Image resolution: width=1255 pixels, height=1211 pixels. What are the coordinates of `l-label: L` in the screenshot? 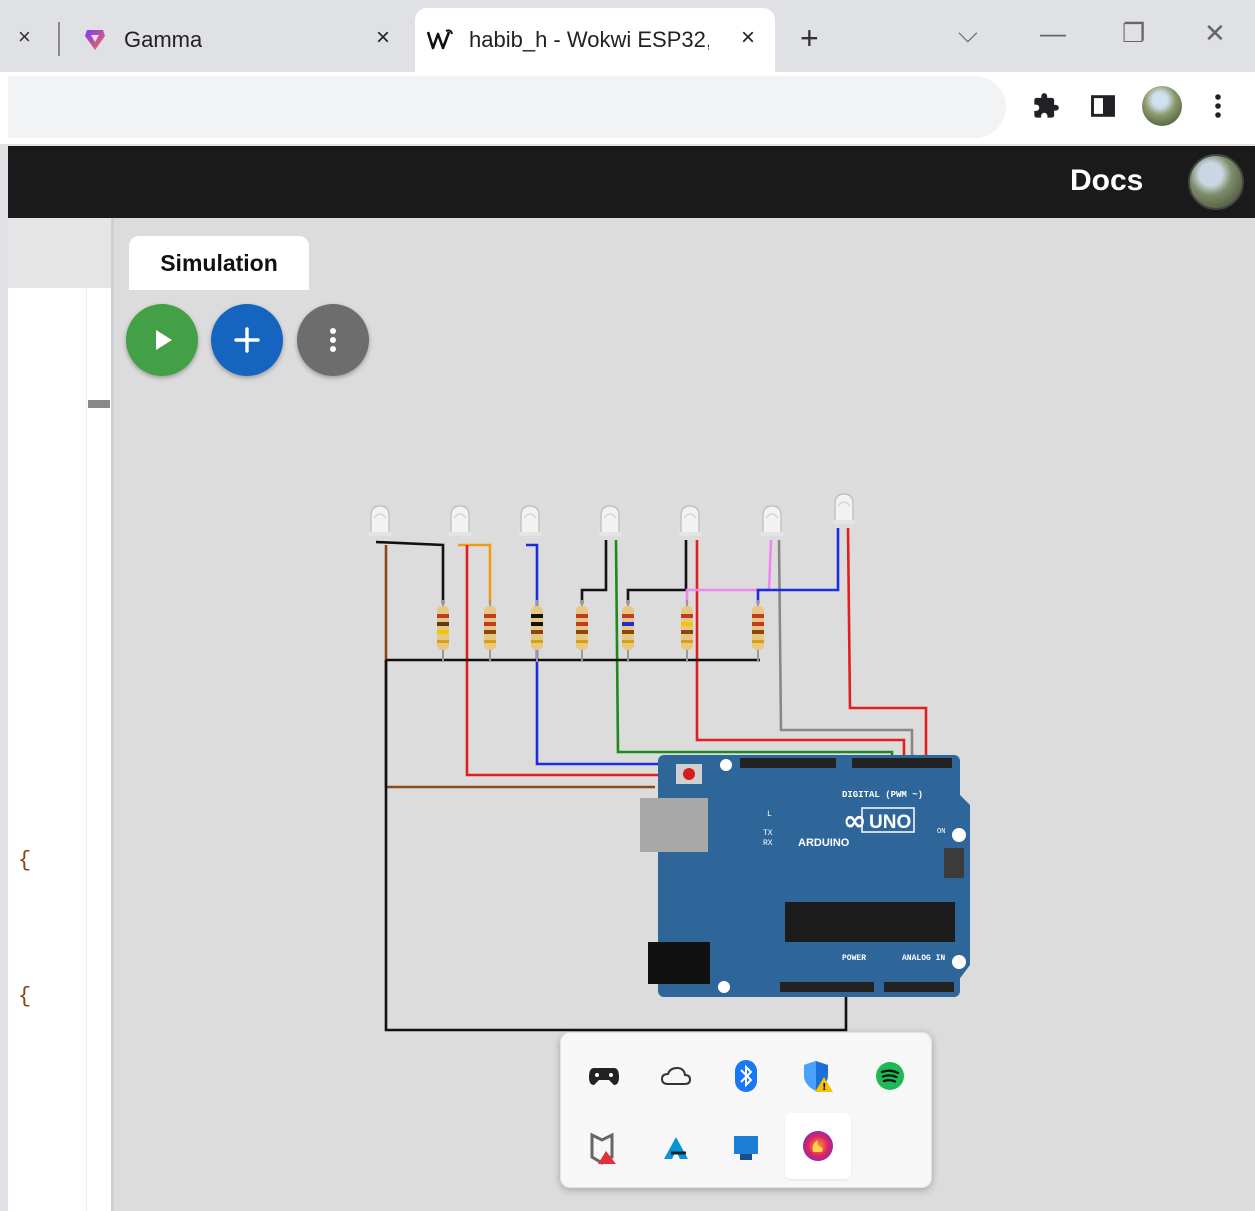 It's located at (769, 814).